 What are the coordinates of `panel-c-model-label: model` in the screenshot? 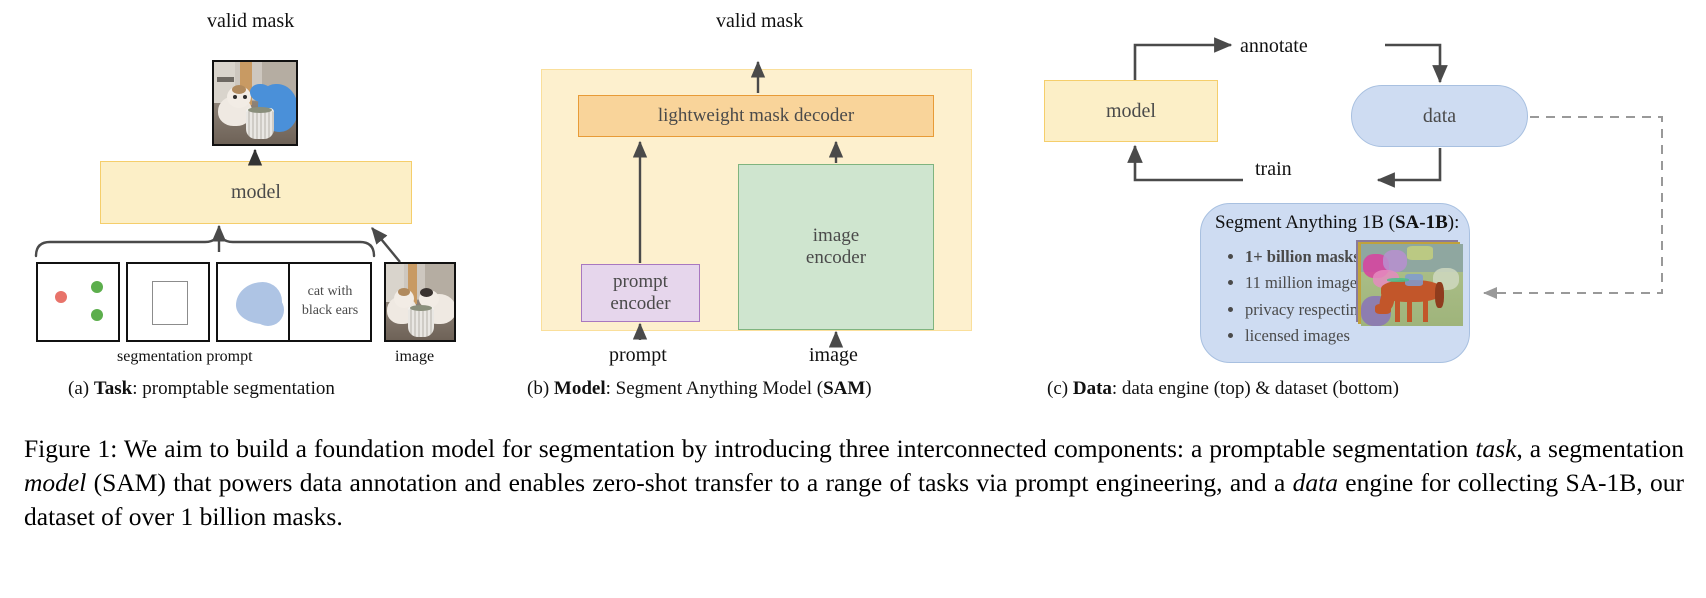 It's located at (1131, 110).